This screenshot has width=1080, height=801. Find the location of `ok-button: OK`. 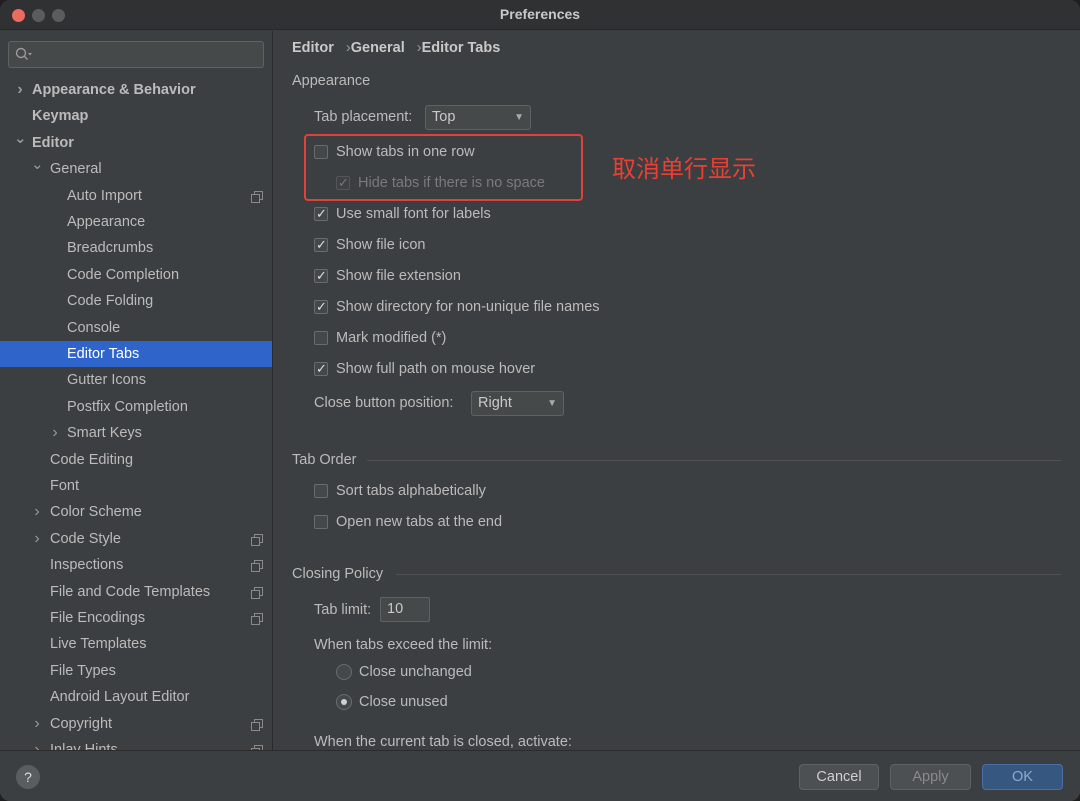

ok-button: OK is located at coordinates (1022, 777).